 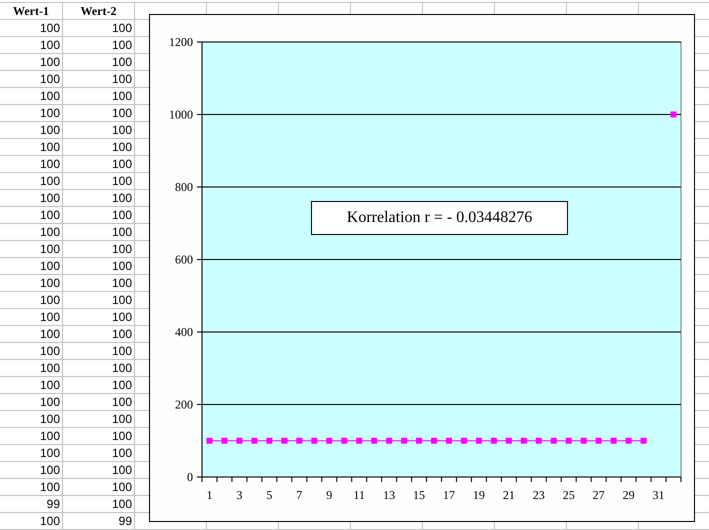 I want to click on x-tick-label: 21, so click(x=508, y=495).